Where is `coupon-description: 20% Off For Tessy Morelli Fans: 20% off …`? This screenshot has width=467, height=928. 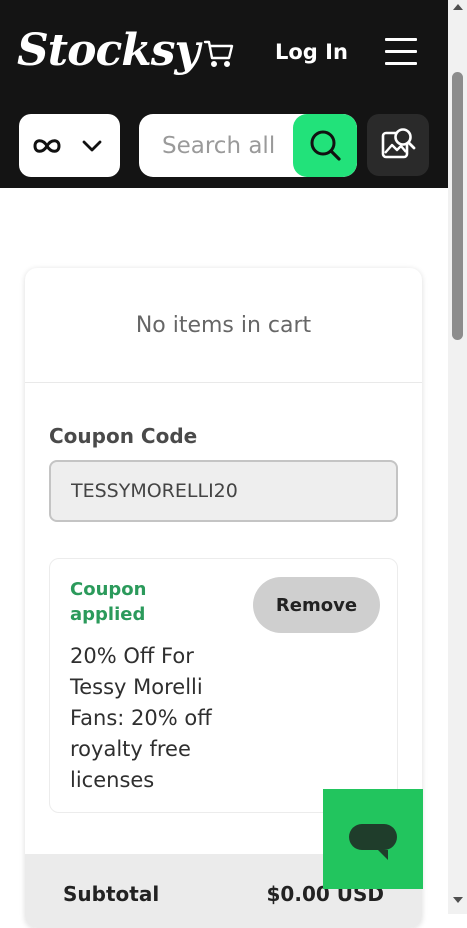
coupon-description: 20% Off For Tessy Morelli Fans: 20% off … is located at coordinates (141, 718).